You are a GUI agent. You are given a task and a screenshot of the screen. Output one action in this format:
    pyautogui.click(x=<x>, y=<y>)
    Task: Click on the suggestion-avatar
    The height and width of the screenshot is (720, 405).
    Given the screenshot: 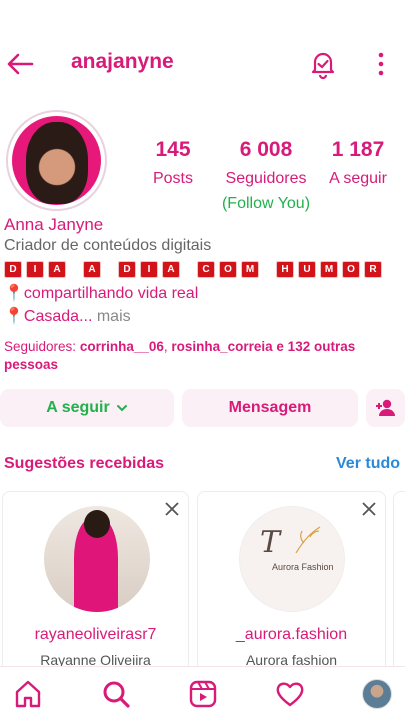 What is the action you would take?
    pyautogui.click(x=97, y=559)
    